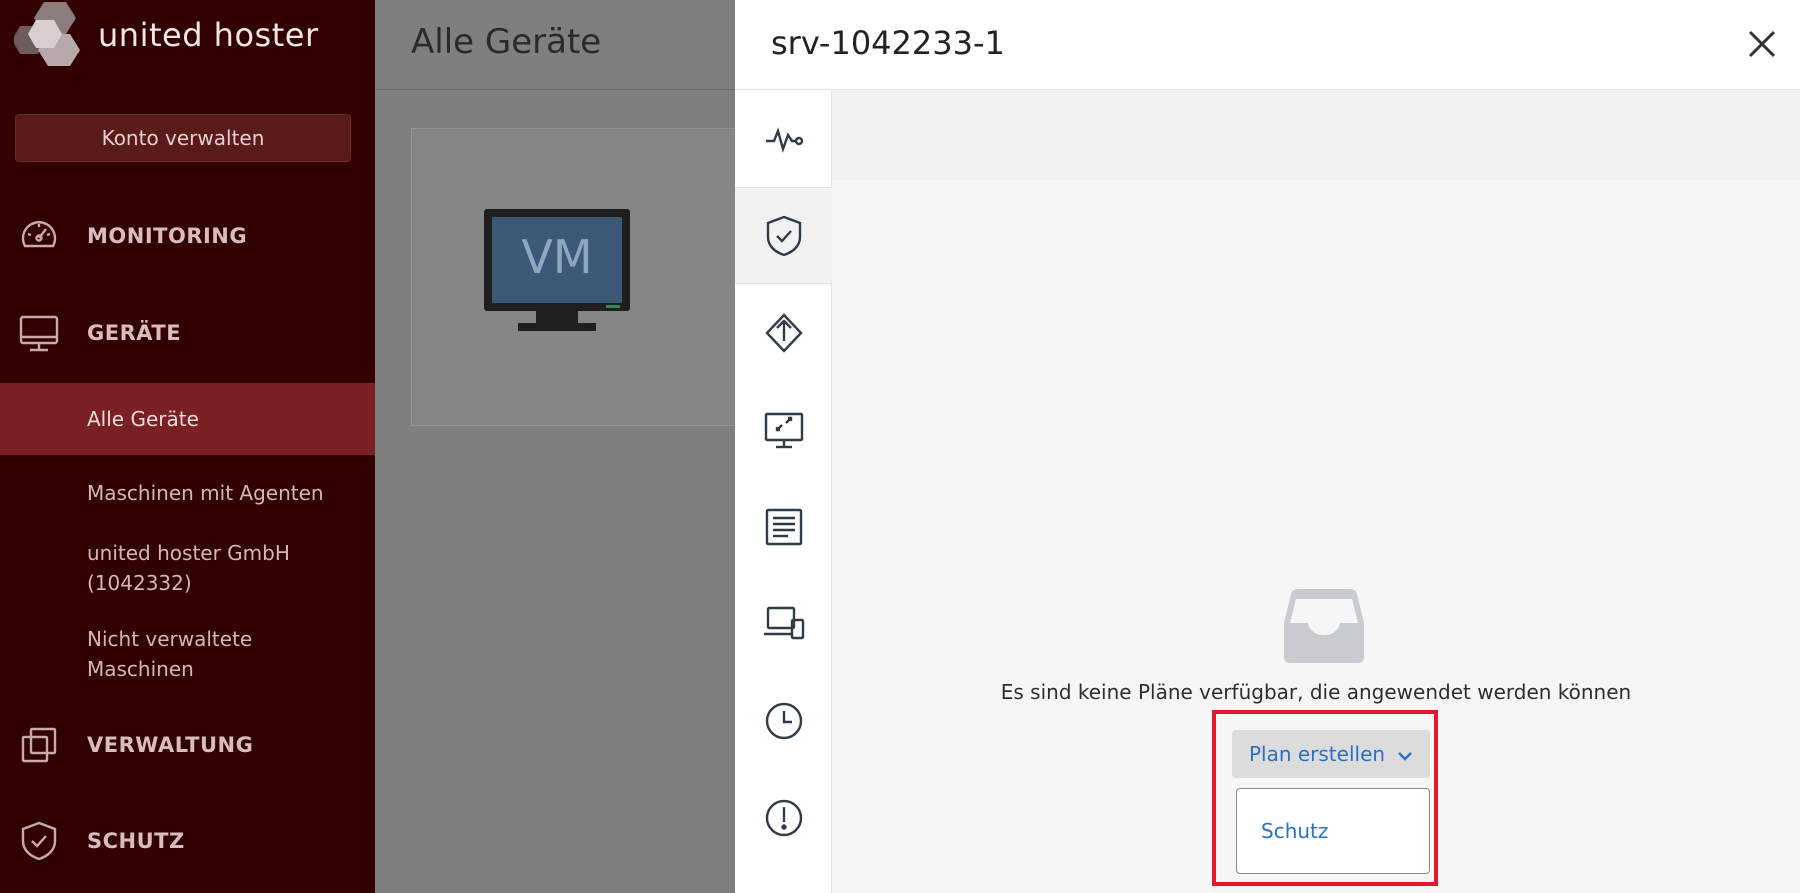  I want to click on create-plan-dropdown: Schutz, so click(1333, 831).